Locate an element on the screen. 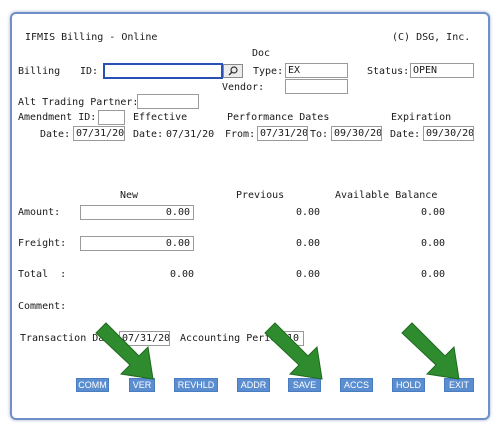 The height and width of the screenshot is (430, 500). amount-new-input: 0.00 is located at coordinates (137, 212).